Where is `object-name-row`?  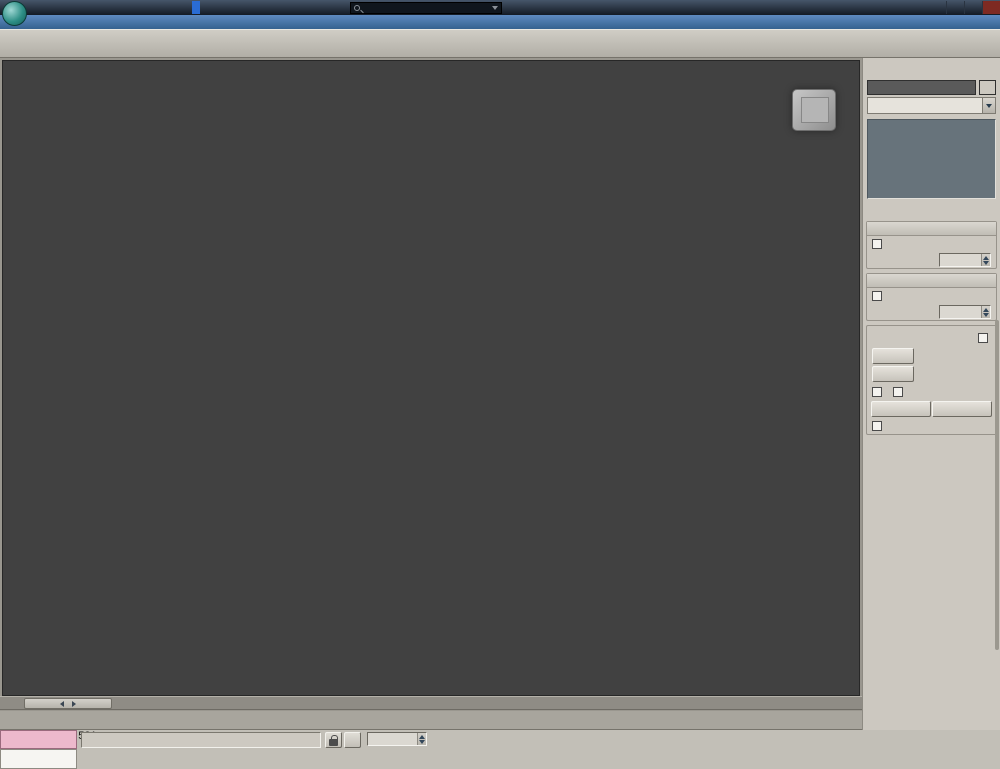 object-name-row is located at coordinates (931, 87).